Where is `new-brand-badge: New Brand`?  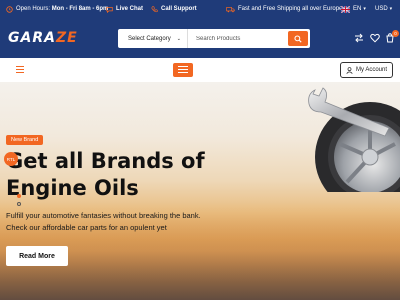 new-brand-badge: New Brand is located at coordinates (25, 140).